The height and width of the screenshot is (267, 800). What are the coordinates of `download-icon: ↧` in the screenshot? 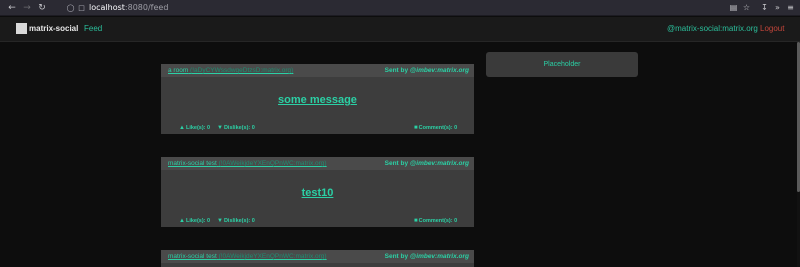 It's located at (764, 8).